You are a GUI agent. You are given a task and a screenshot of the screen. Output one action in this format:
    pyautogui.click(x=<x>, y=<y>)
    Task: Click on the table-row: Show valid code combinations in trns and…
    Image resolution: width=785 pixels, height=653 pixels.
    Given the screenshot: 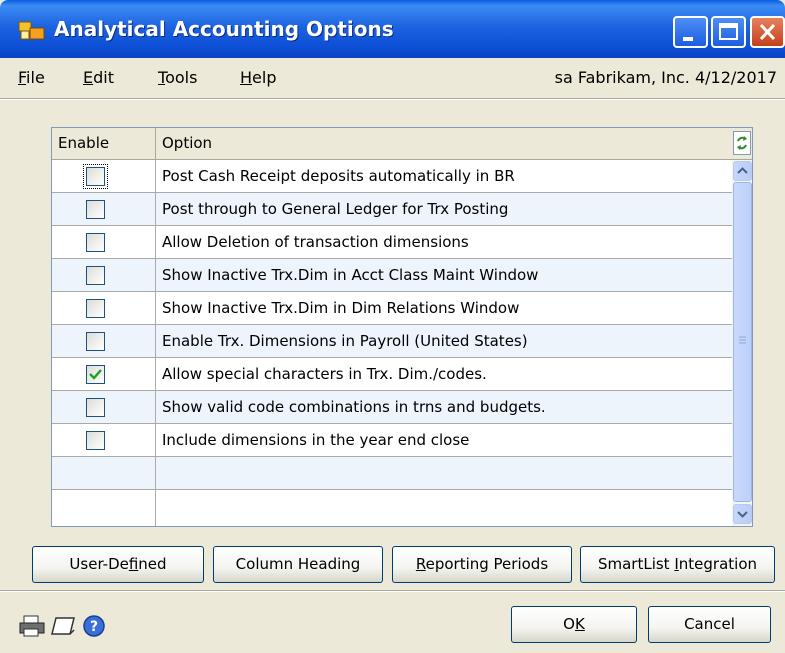 What is the action you would take?
    pyautogui.click(x=392, y=407)
    